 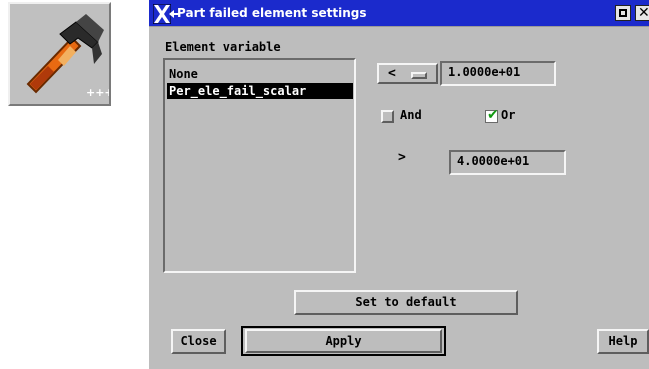 What do you see at coordinates (387, 116) in the screenshot?
I see `and-checkbox` at bounding box center [387, 116].